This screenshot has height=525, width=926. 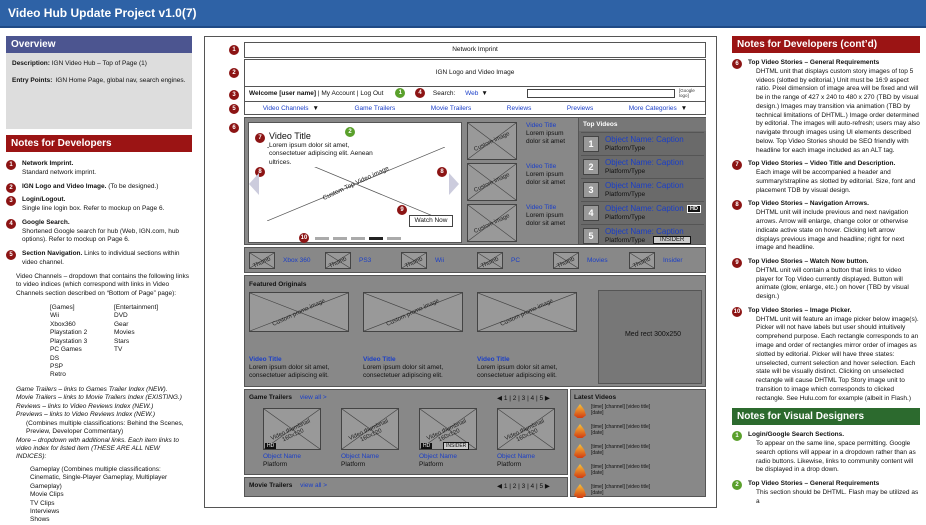 I want to click on marker-5: 5, so click(x=234, y=109).